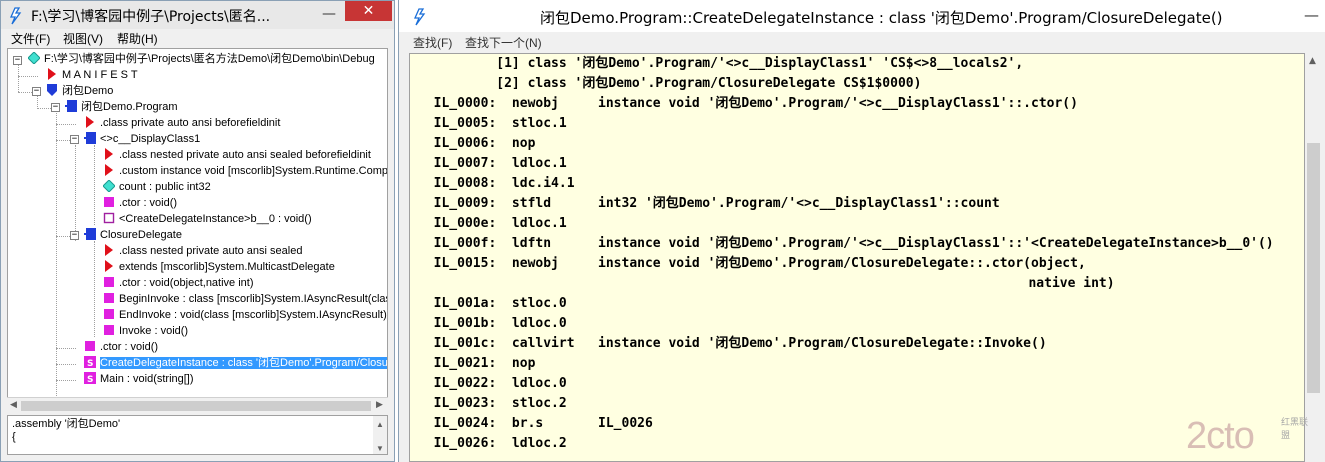 The image size is (1325, 462). What do you see at coordinates (492, 223) in the screenshot?
I see `il-code-line: IL_000e: ldloc.1` at bounding box center [492, 223].